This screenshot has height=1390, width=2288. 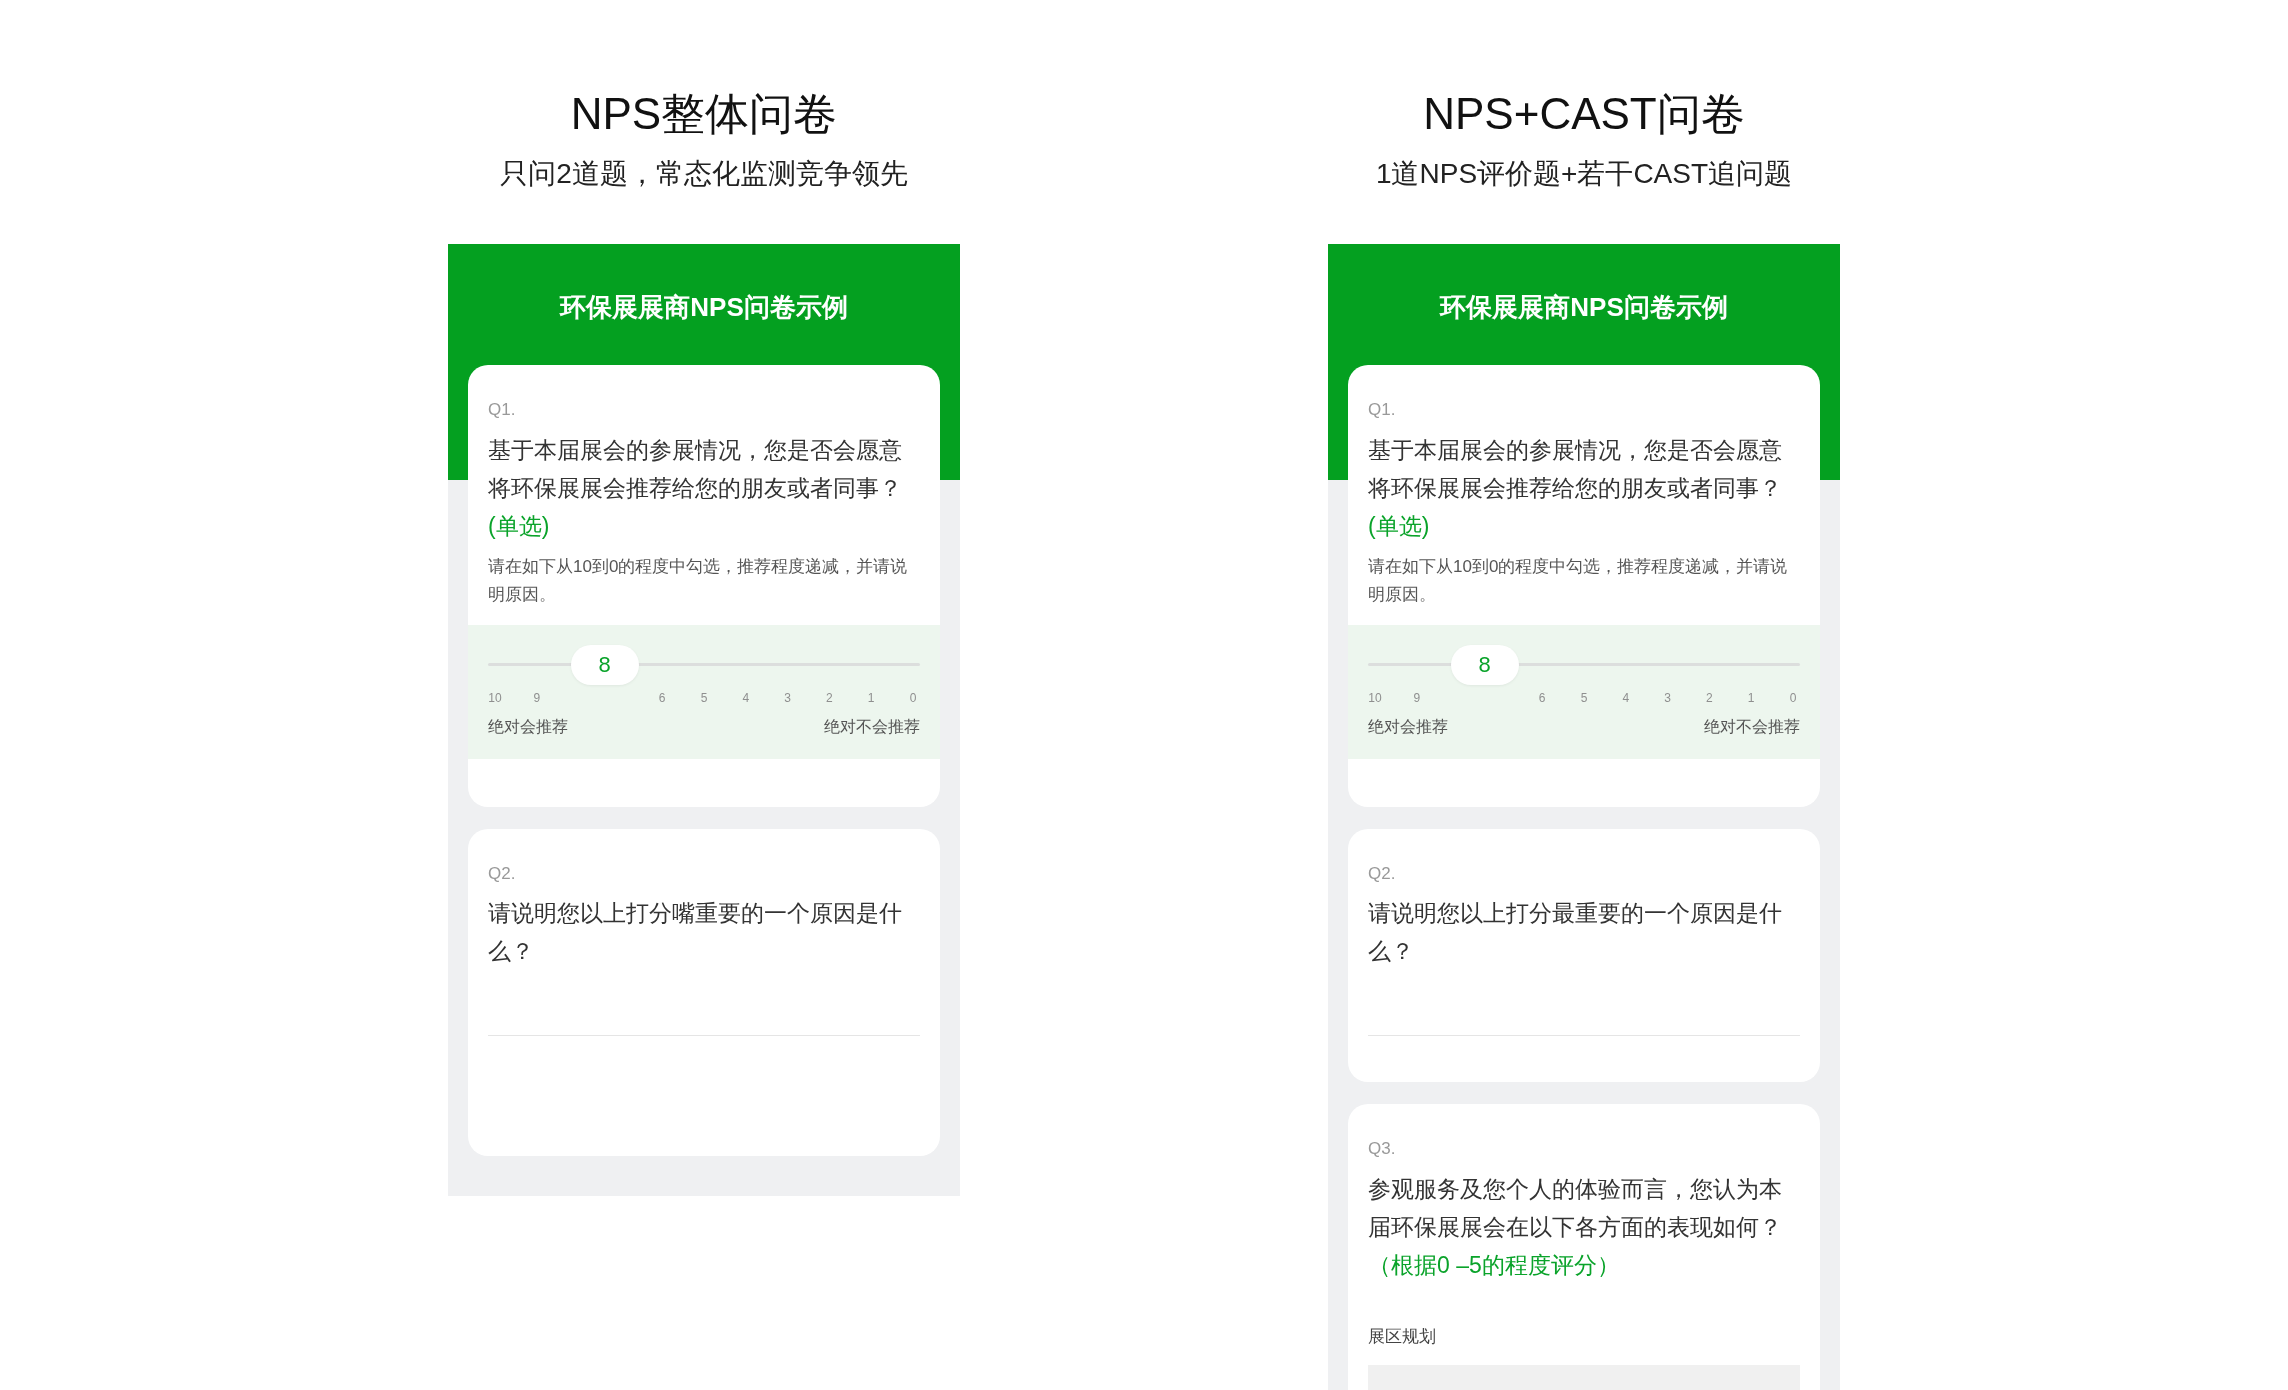 What do you see at coordinates (1584, 174) in the screenshot?
I see `section-subheading: 1道NPS评价题+若干CAST追问题` at bounding box center [1584, 174].